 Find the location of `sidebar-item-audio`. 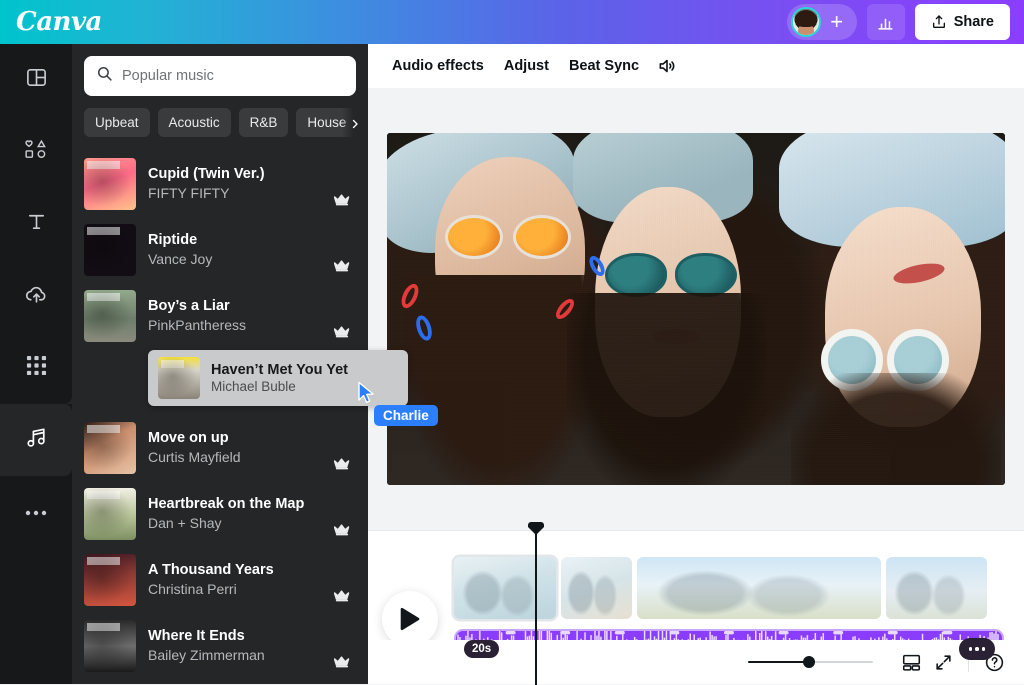

sidebar-item-audio is located at coordinates (36, 440).